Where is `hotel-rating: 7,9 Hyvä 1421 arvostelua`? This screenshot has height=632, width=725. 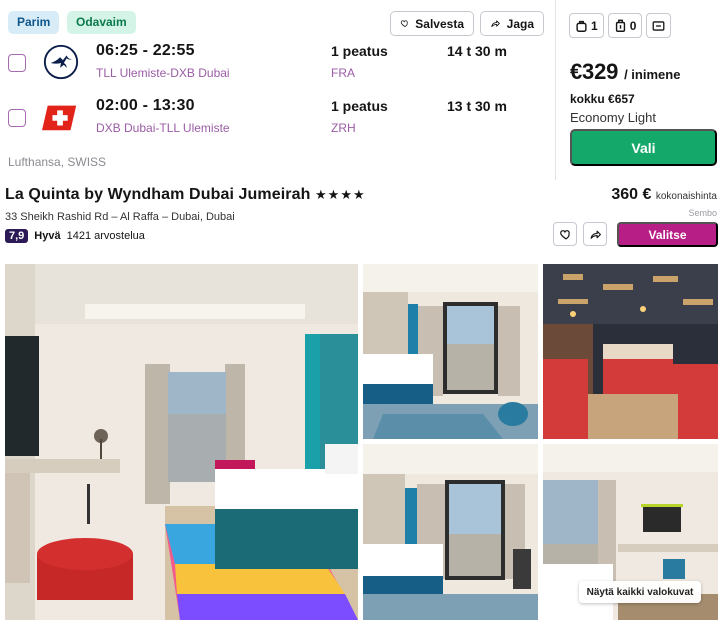
hotel-rating: 7,9 Hyvä 1421 arvostelua is located at coordinates (75, 236).